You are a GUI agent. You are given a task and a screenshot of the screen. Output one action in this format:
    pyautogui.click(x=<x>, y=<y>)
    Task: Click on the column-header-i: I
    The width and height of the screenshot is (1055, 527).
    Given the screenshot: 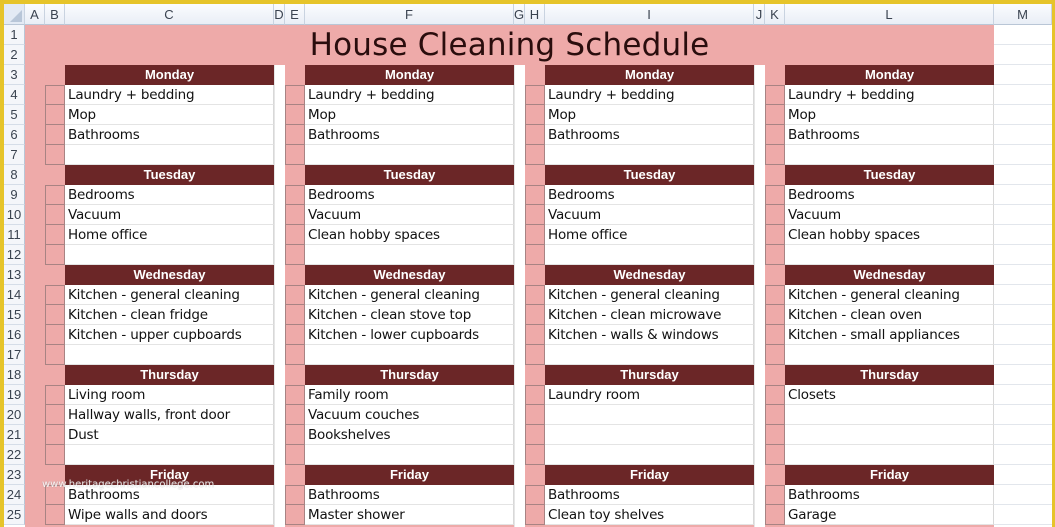 What is the action you would take?
    pyautogui.click(x=649, y=14)
    